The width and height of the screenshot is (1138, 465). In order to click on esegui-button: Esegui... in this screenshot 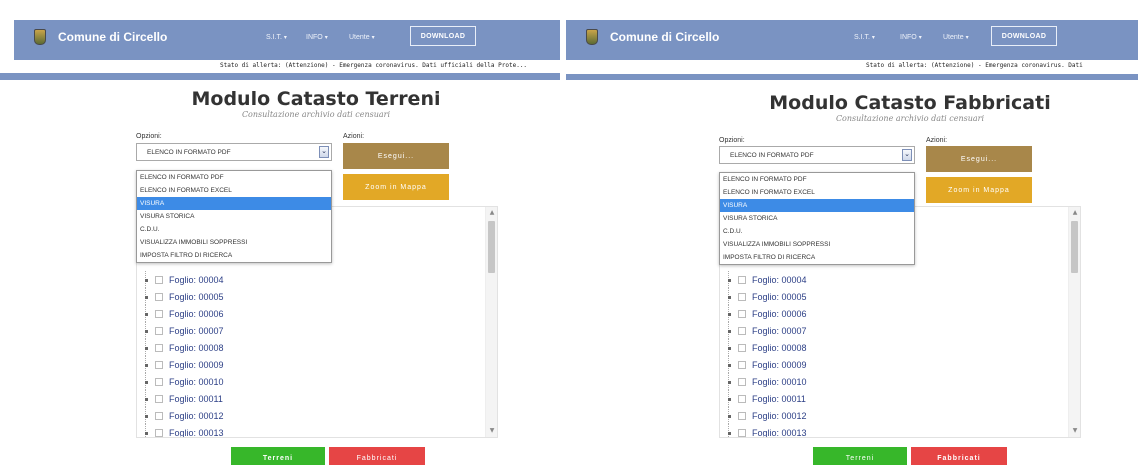, I will do `click(396, 156)`.